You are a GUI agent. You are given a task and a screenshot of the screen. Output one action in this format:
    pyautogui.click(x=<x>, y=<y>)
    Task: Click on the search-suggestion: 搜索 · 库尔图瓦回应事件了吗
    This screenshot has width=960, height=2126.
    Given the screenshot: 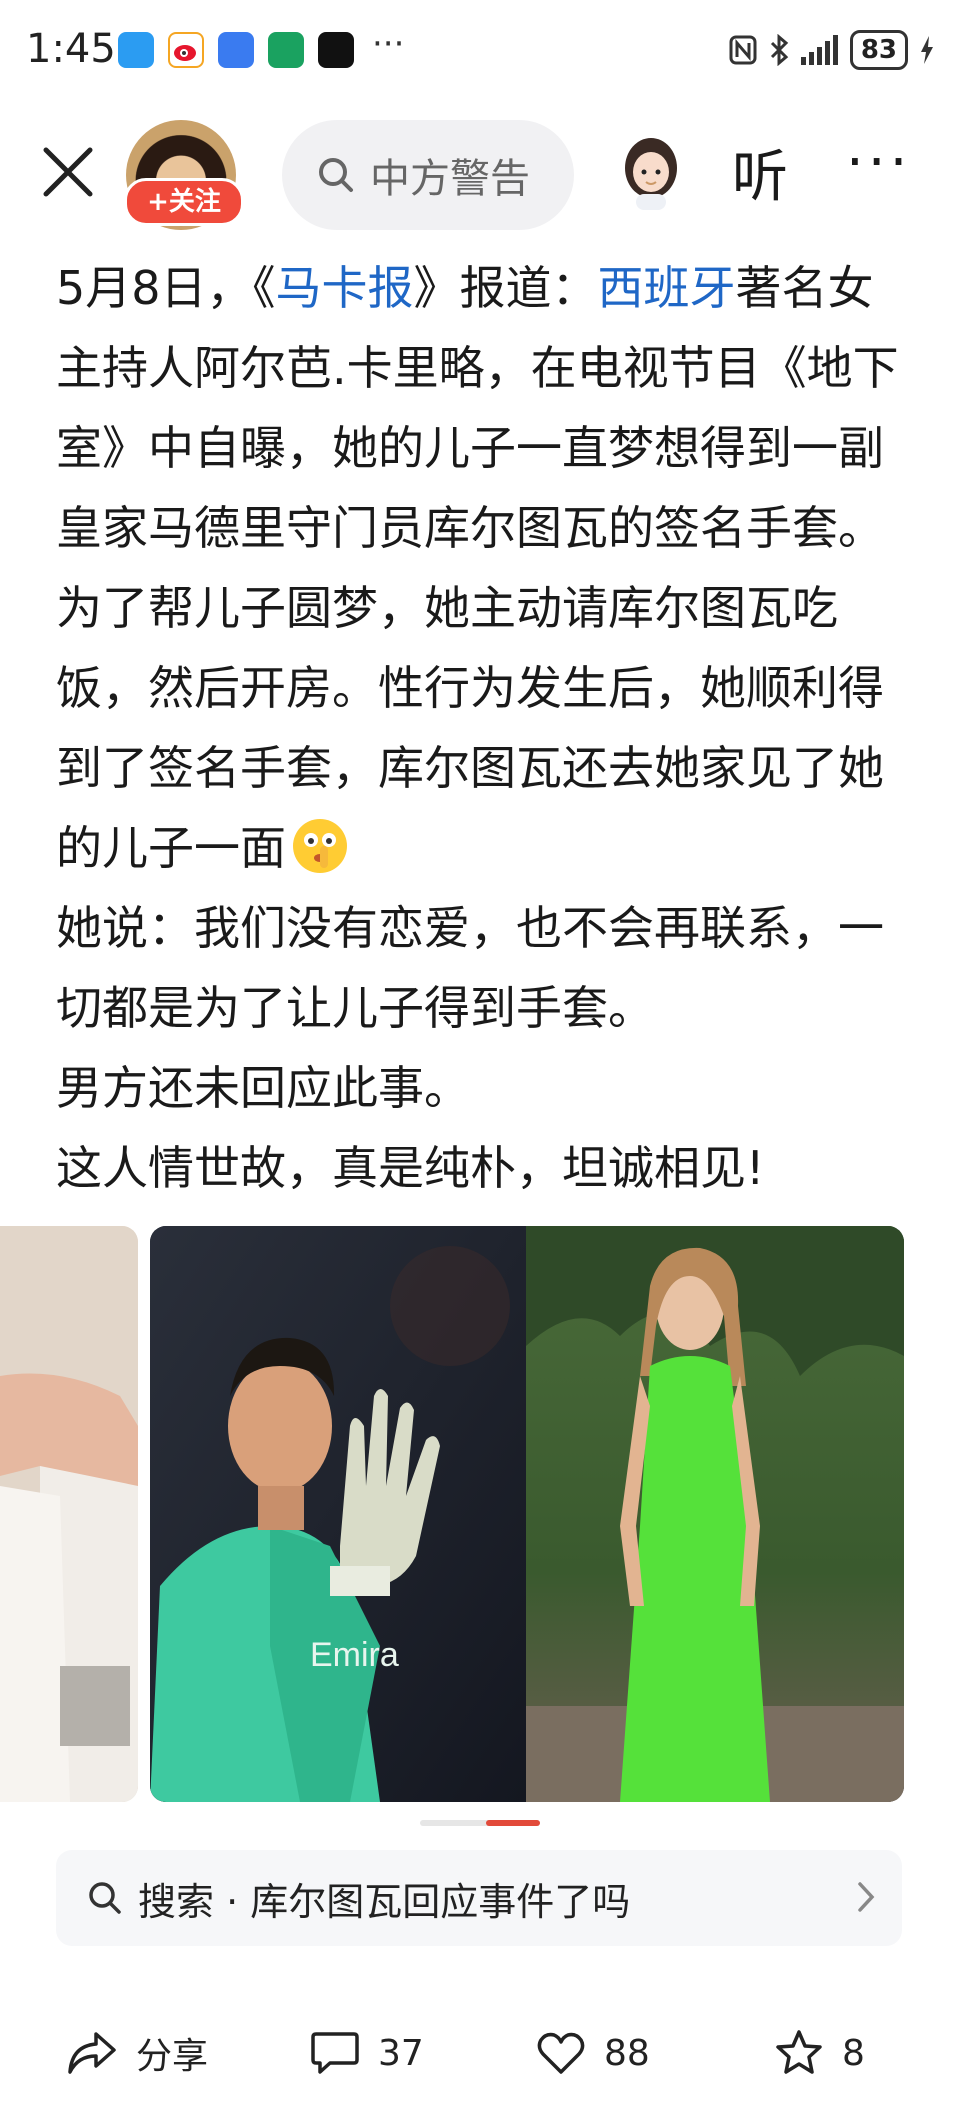 What is the action you would take?
    pyautogui.click(x=479, y=1898)
    